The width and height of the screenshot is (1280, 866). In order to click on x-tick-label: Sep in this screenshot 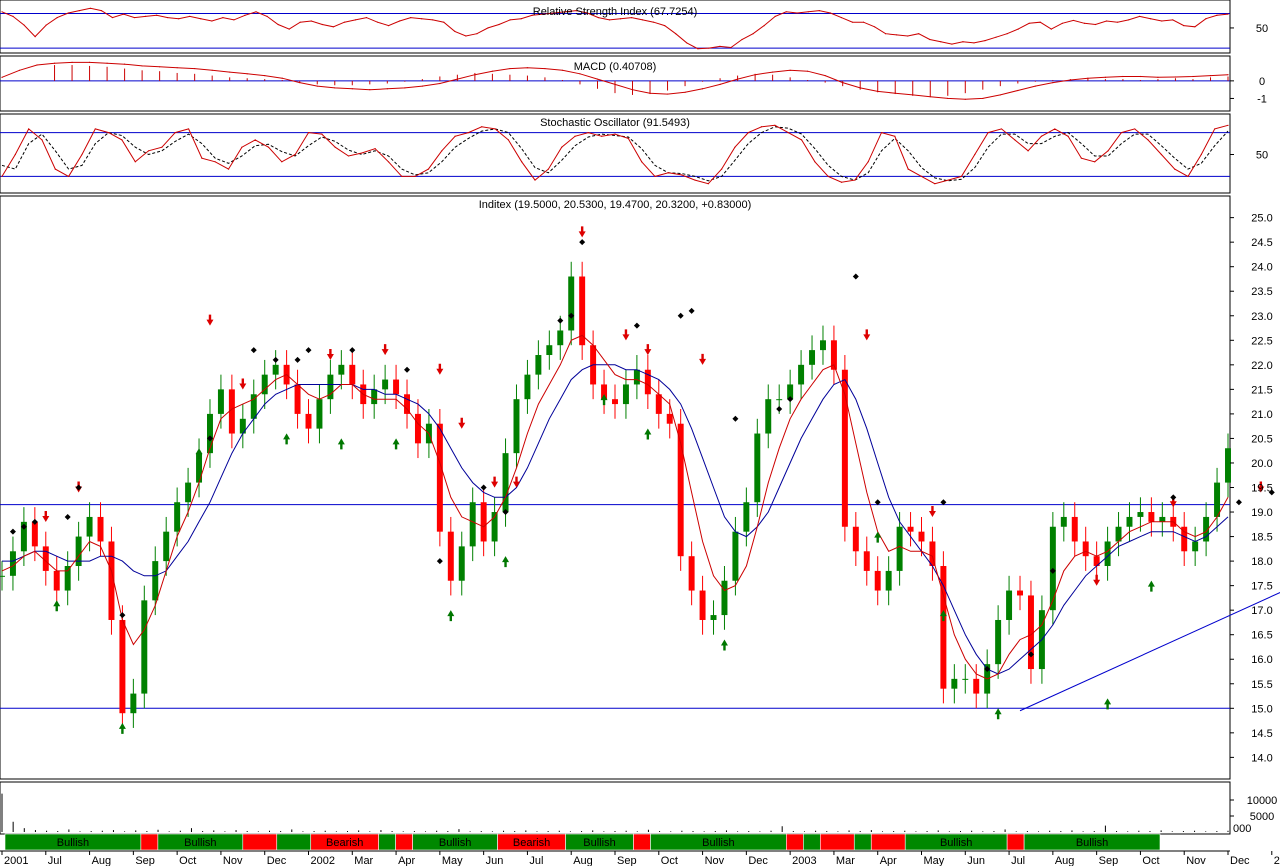, I will do `click(1109, 860)`.